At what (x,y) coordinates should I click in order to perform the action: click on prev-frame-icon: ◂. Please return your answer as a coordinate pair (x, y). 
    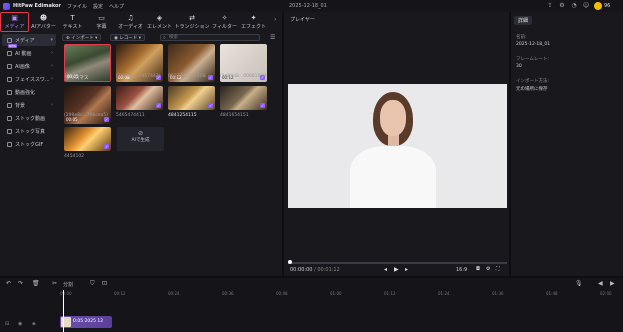
    Looking at the image, I should click on (385, 269).